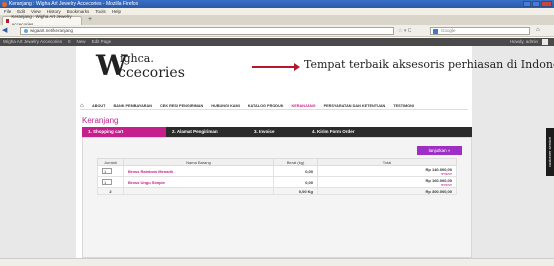  What do you see at coordinates (480, 31) in the screenshot?
I see `search-input: Google` at bounding box center [480, 31].